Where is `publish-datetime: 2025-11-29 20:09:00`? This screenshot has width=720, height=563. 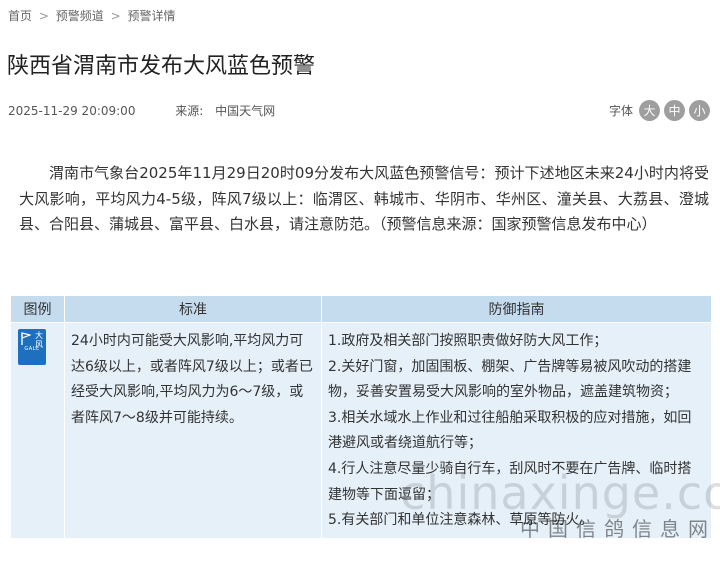 publish-datetime: 2025-11-29 20:09:00 is located at coordinates (72, 111).